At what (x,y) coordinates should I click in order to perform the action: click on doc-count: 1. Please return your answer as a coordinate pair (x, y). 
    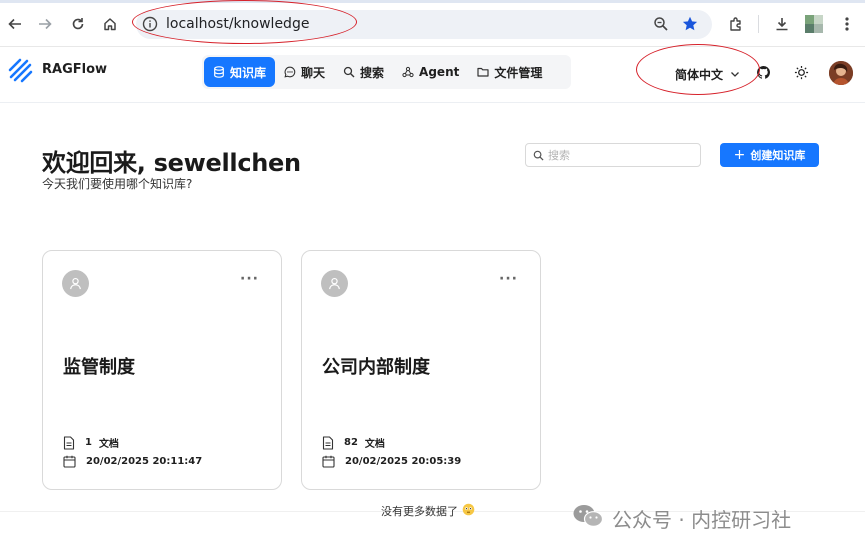
    Looking at the image, I should click on (88, 442).